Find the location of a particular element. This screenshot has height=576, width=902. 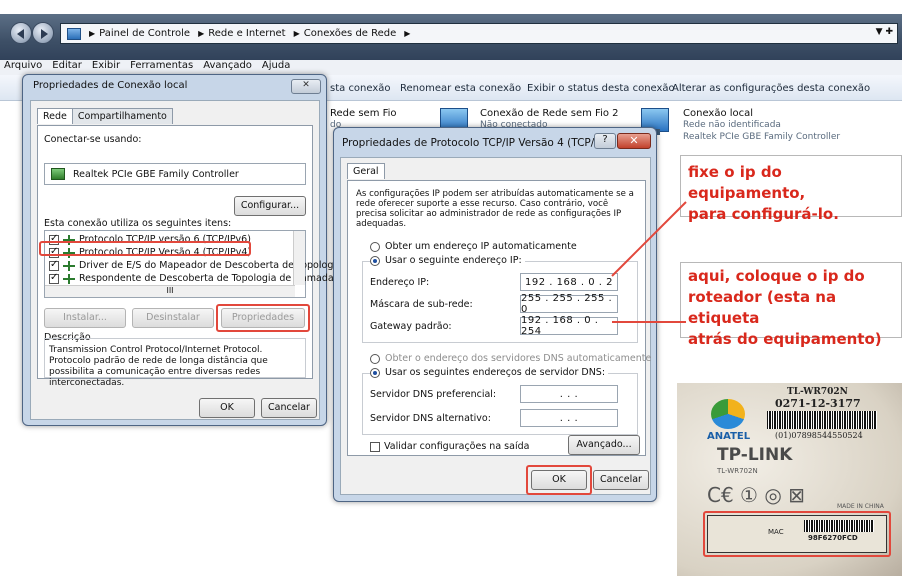

photo-anatel: ANATEL is located at coordinates (729, 436).